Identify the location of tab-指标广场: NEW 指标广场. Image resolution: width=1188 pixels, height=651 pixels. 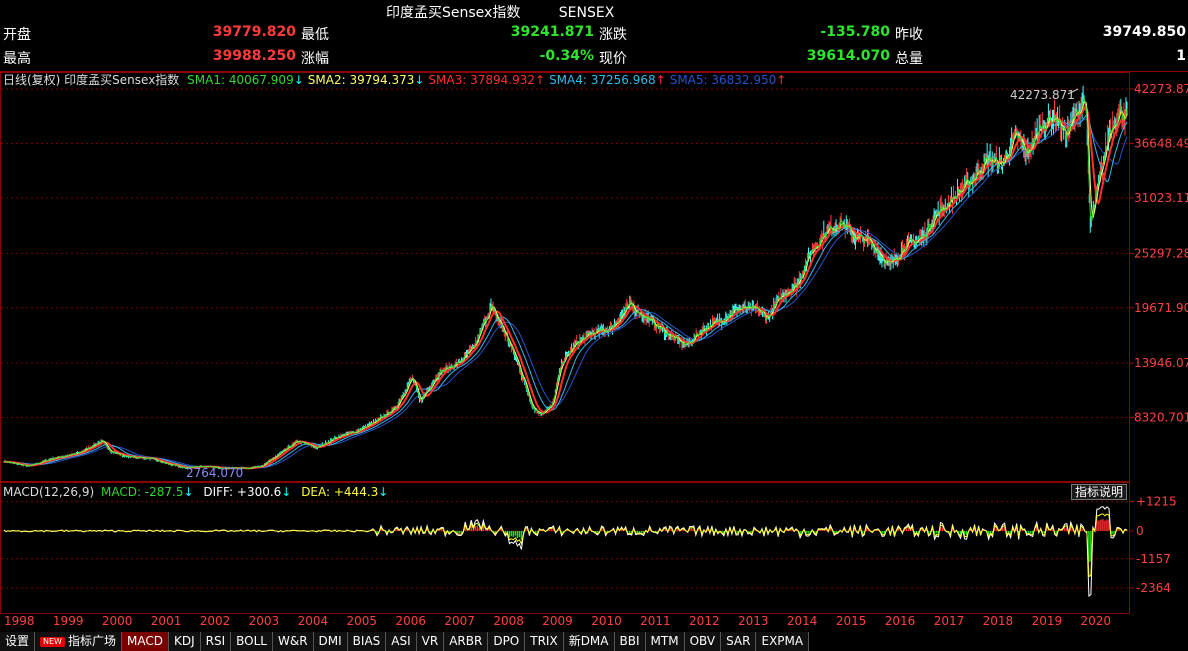
(78, 641).